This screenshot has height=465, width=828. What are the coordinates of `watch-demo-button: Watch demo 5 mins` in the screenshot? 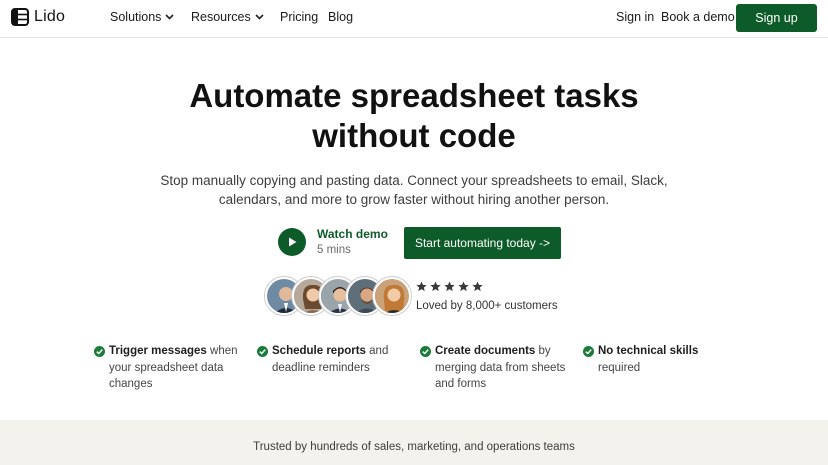 It's located at (333, 241).